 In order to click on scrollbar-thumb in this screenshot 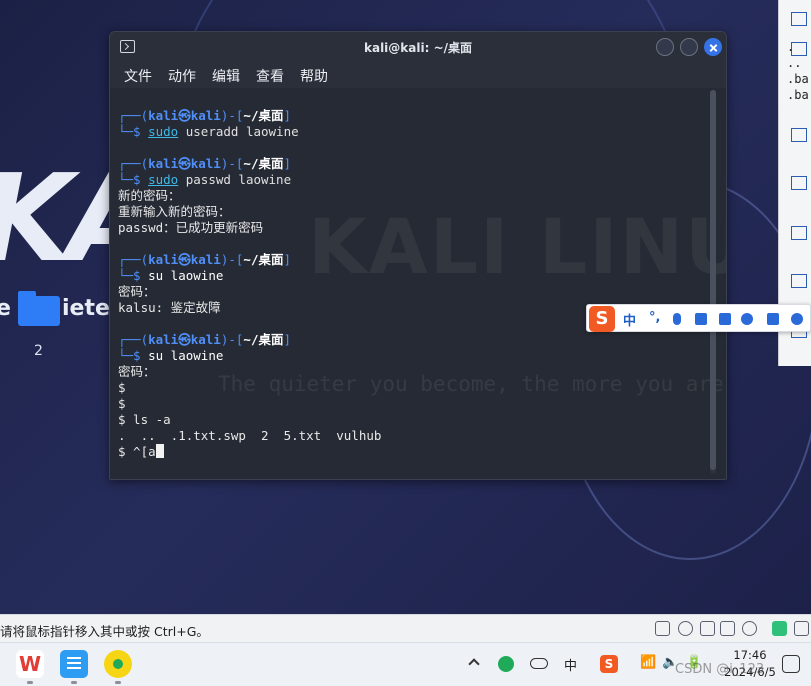, I will do `click(713, 280)`.